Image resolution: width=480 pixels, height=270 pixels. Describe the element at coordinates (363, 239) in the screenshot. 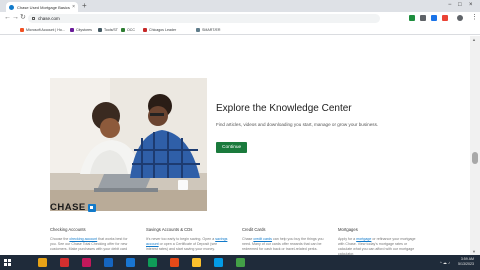

I see `mortgage-link: mortgage` at that location.